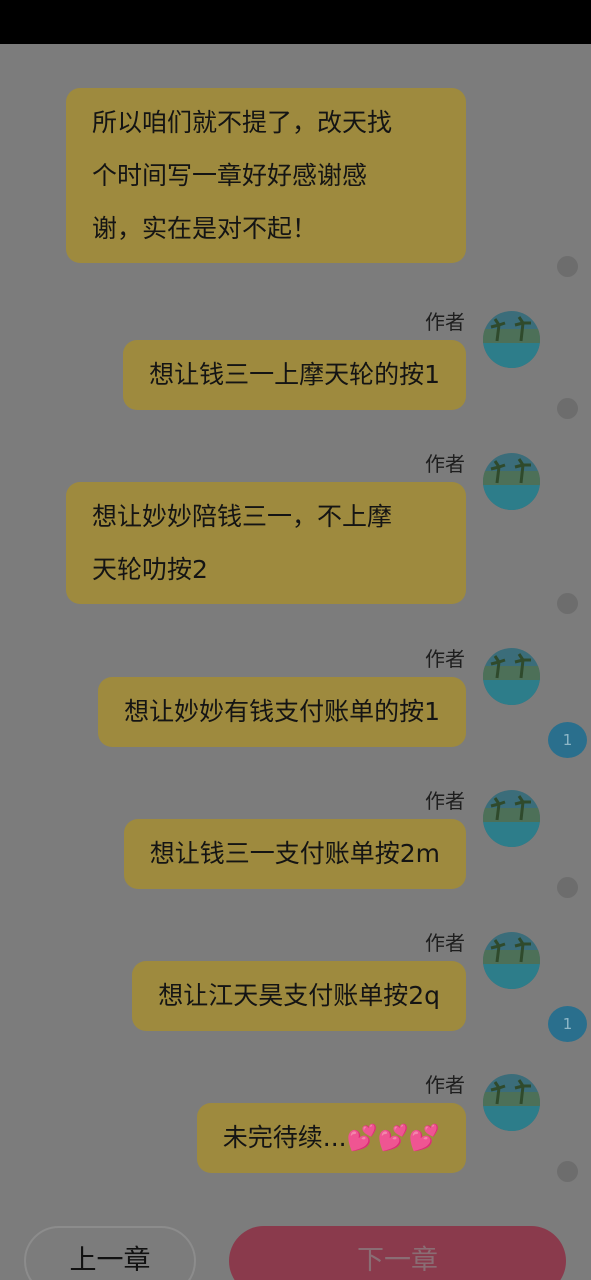 The height and width of the screenshot is (1280, 591). I want to click on message-bubble: 想让妙妙陪钱三一，不上摩 天轮叻按2, so click(266, 543).